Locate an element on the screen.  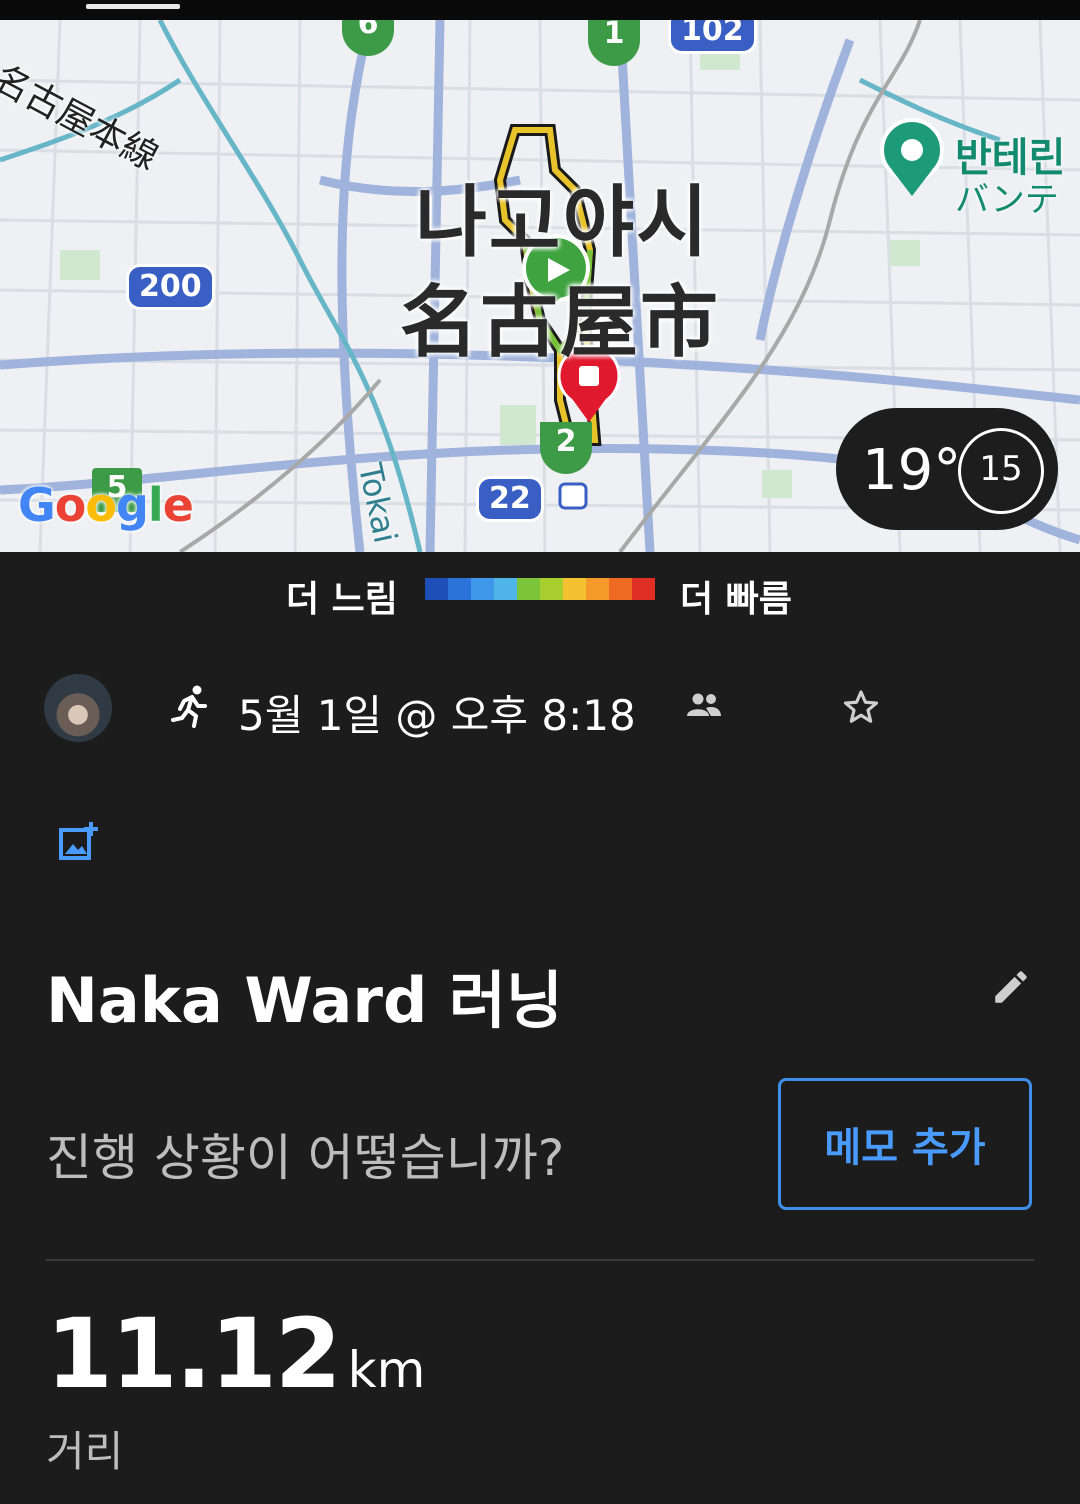
route-shield-2: 2 is located at coordinates (566, 448).